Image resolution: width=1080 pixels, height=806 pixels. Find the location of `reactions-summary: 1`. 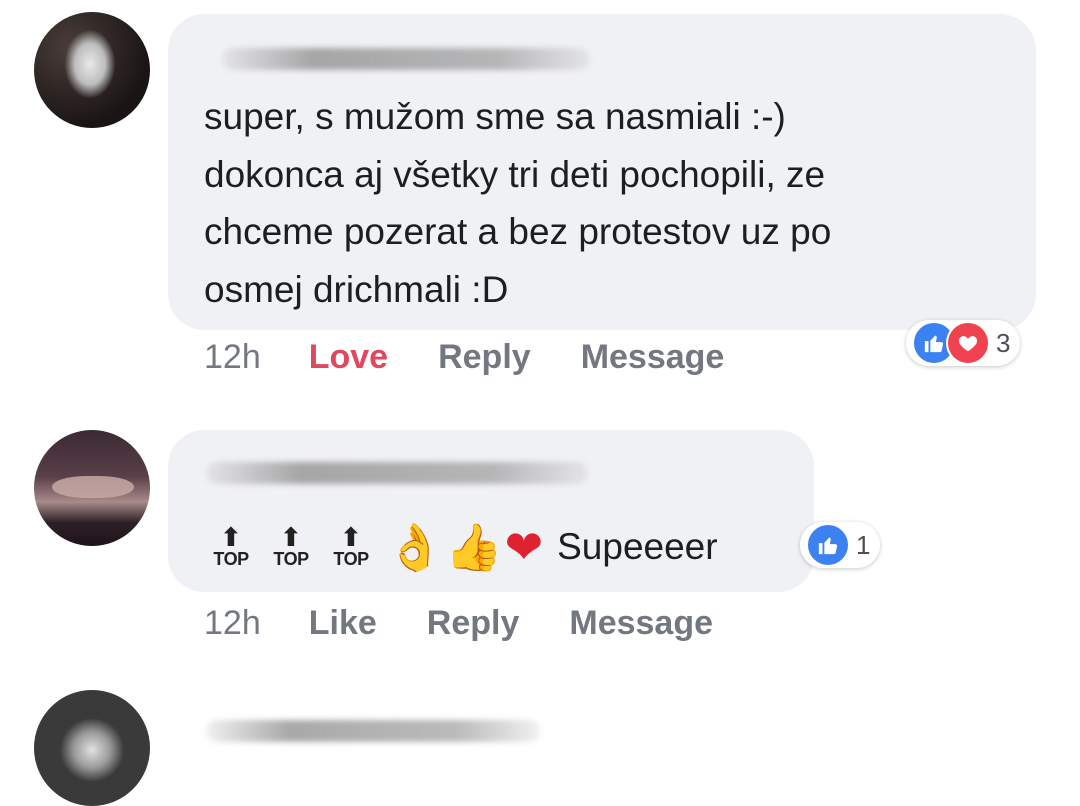

reactions-summary: 1 is located at coordinates (840, 545).